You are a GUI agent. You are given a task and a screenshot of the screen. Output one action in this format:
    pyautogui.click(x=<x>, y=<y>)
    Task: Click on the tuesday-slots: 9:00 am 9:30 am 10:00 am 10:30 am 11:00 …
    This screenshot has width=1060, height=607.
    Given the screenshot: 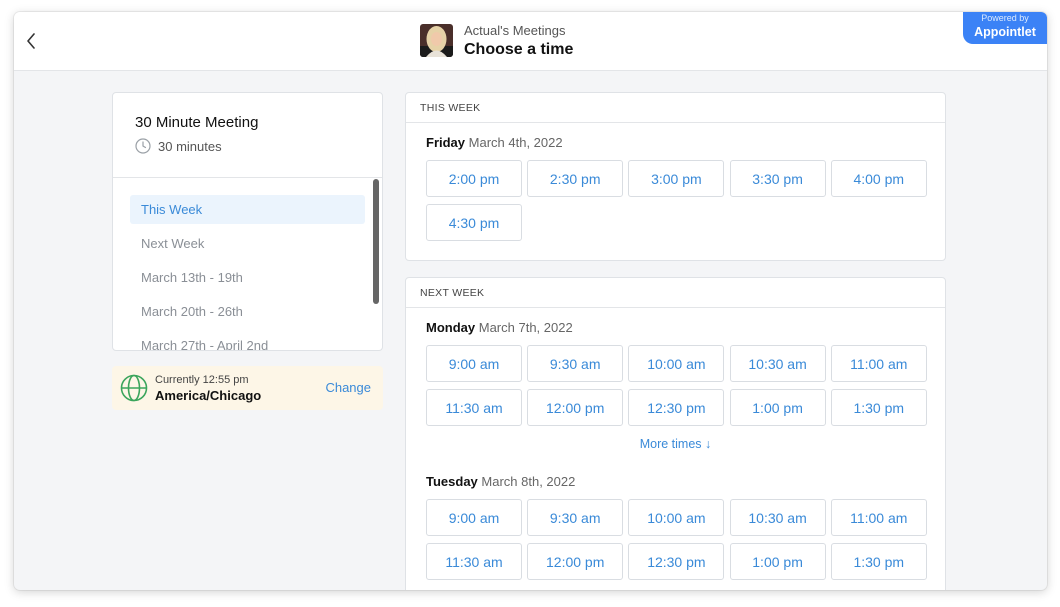 What is the action you would take?
    pyautogui.click(x=676, y=539)
    